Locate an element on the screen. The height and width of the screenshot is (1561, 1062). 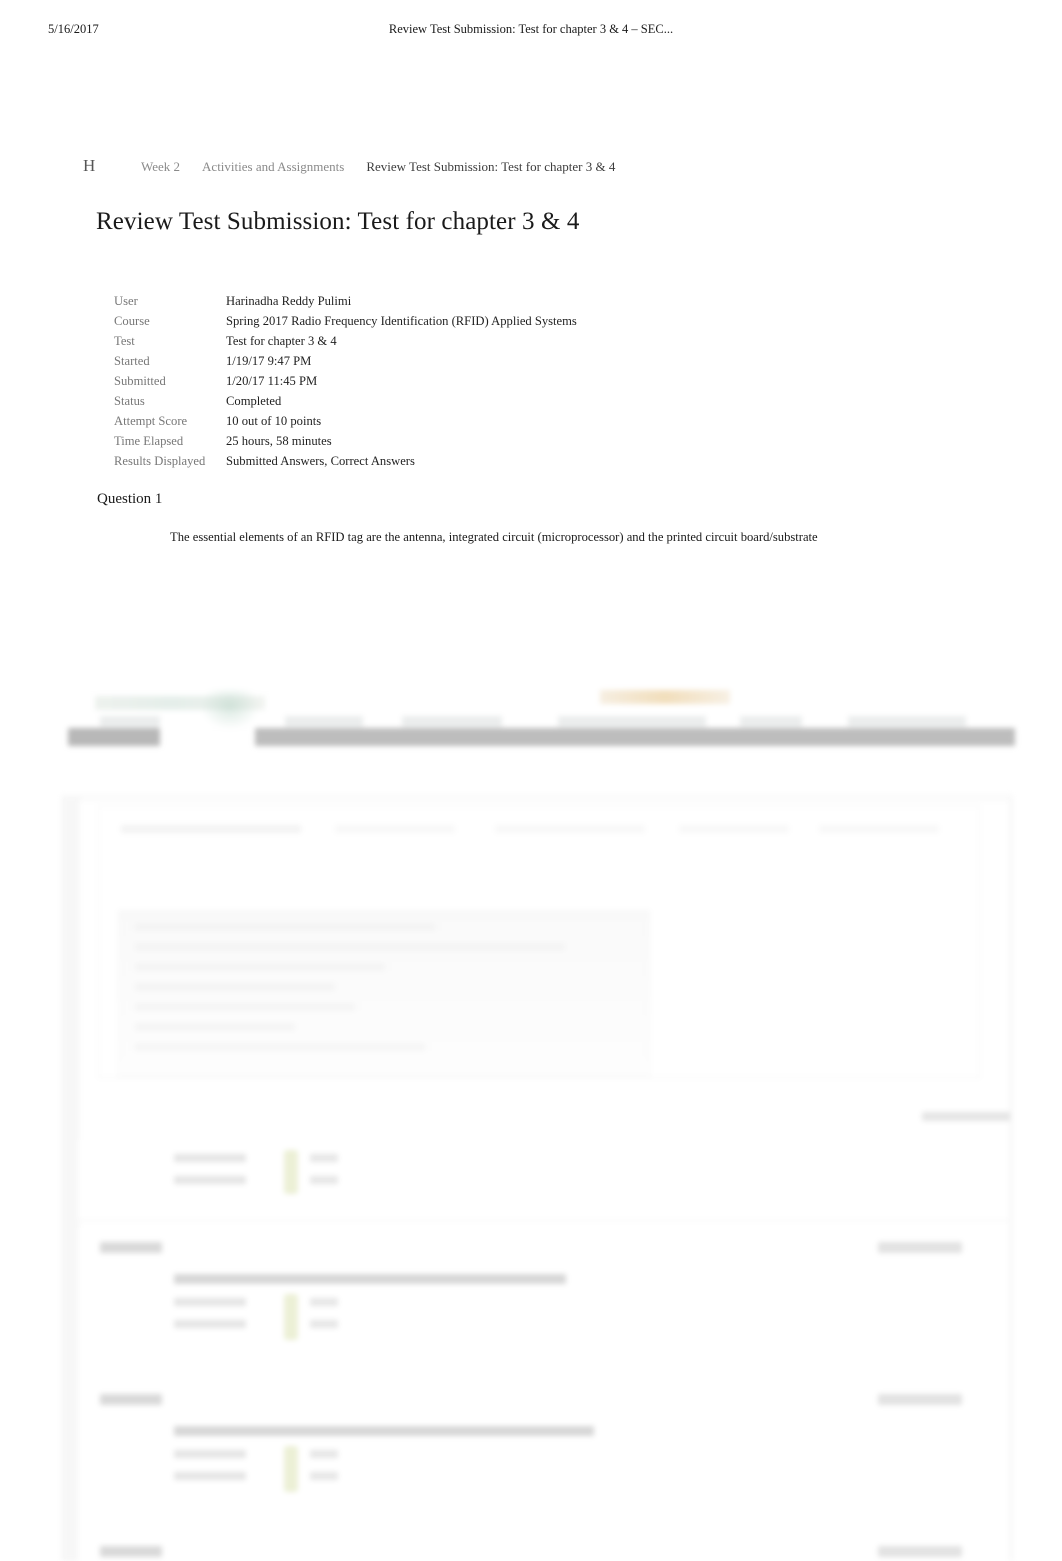
info-value-results-displayed: Submitted Answers, Correct Answers is located at coordinates (320, 461).